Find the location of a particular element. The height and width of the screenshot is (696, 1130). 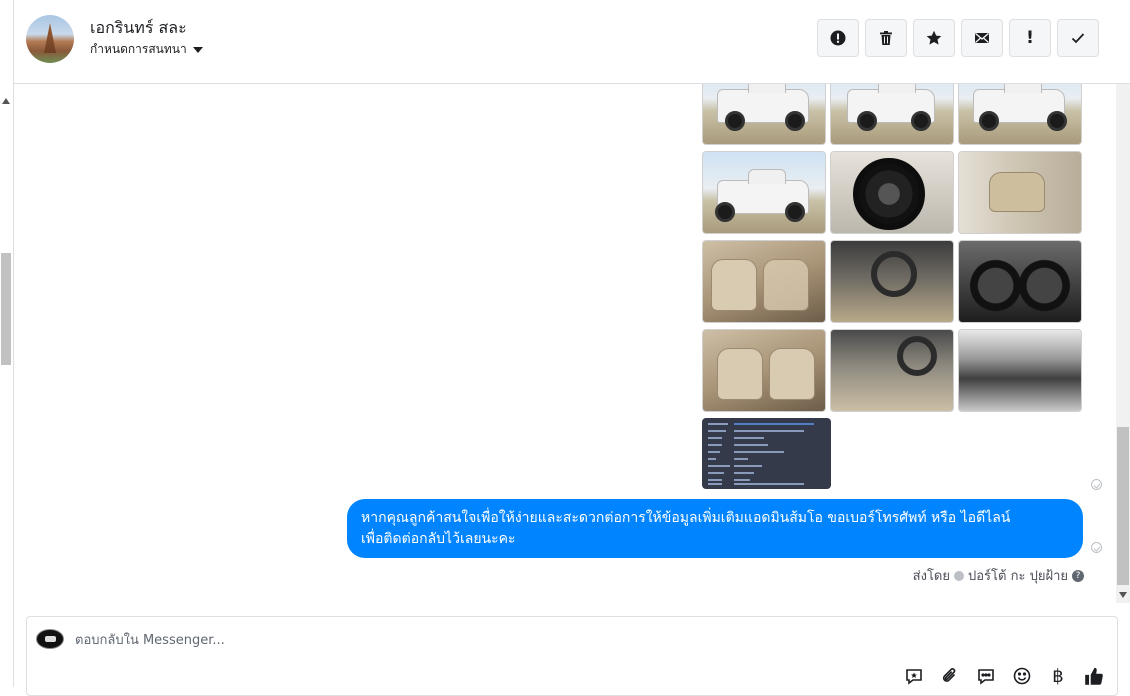

conversation-label-dropdown: กำหนดการสนทนา is located at coordinates (146, 49).